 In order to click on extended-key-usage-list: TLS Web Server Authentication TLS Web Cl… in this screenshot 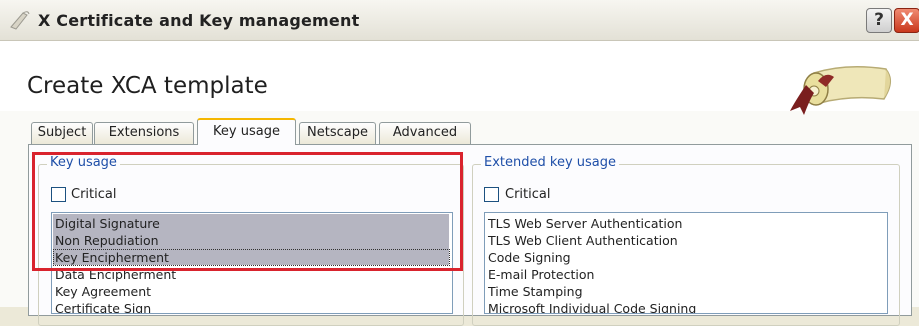, I will do `click(686, 263)`.